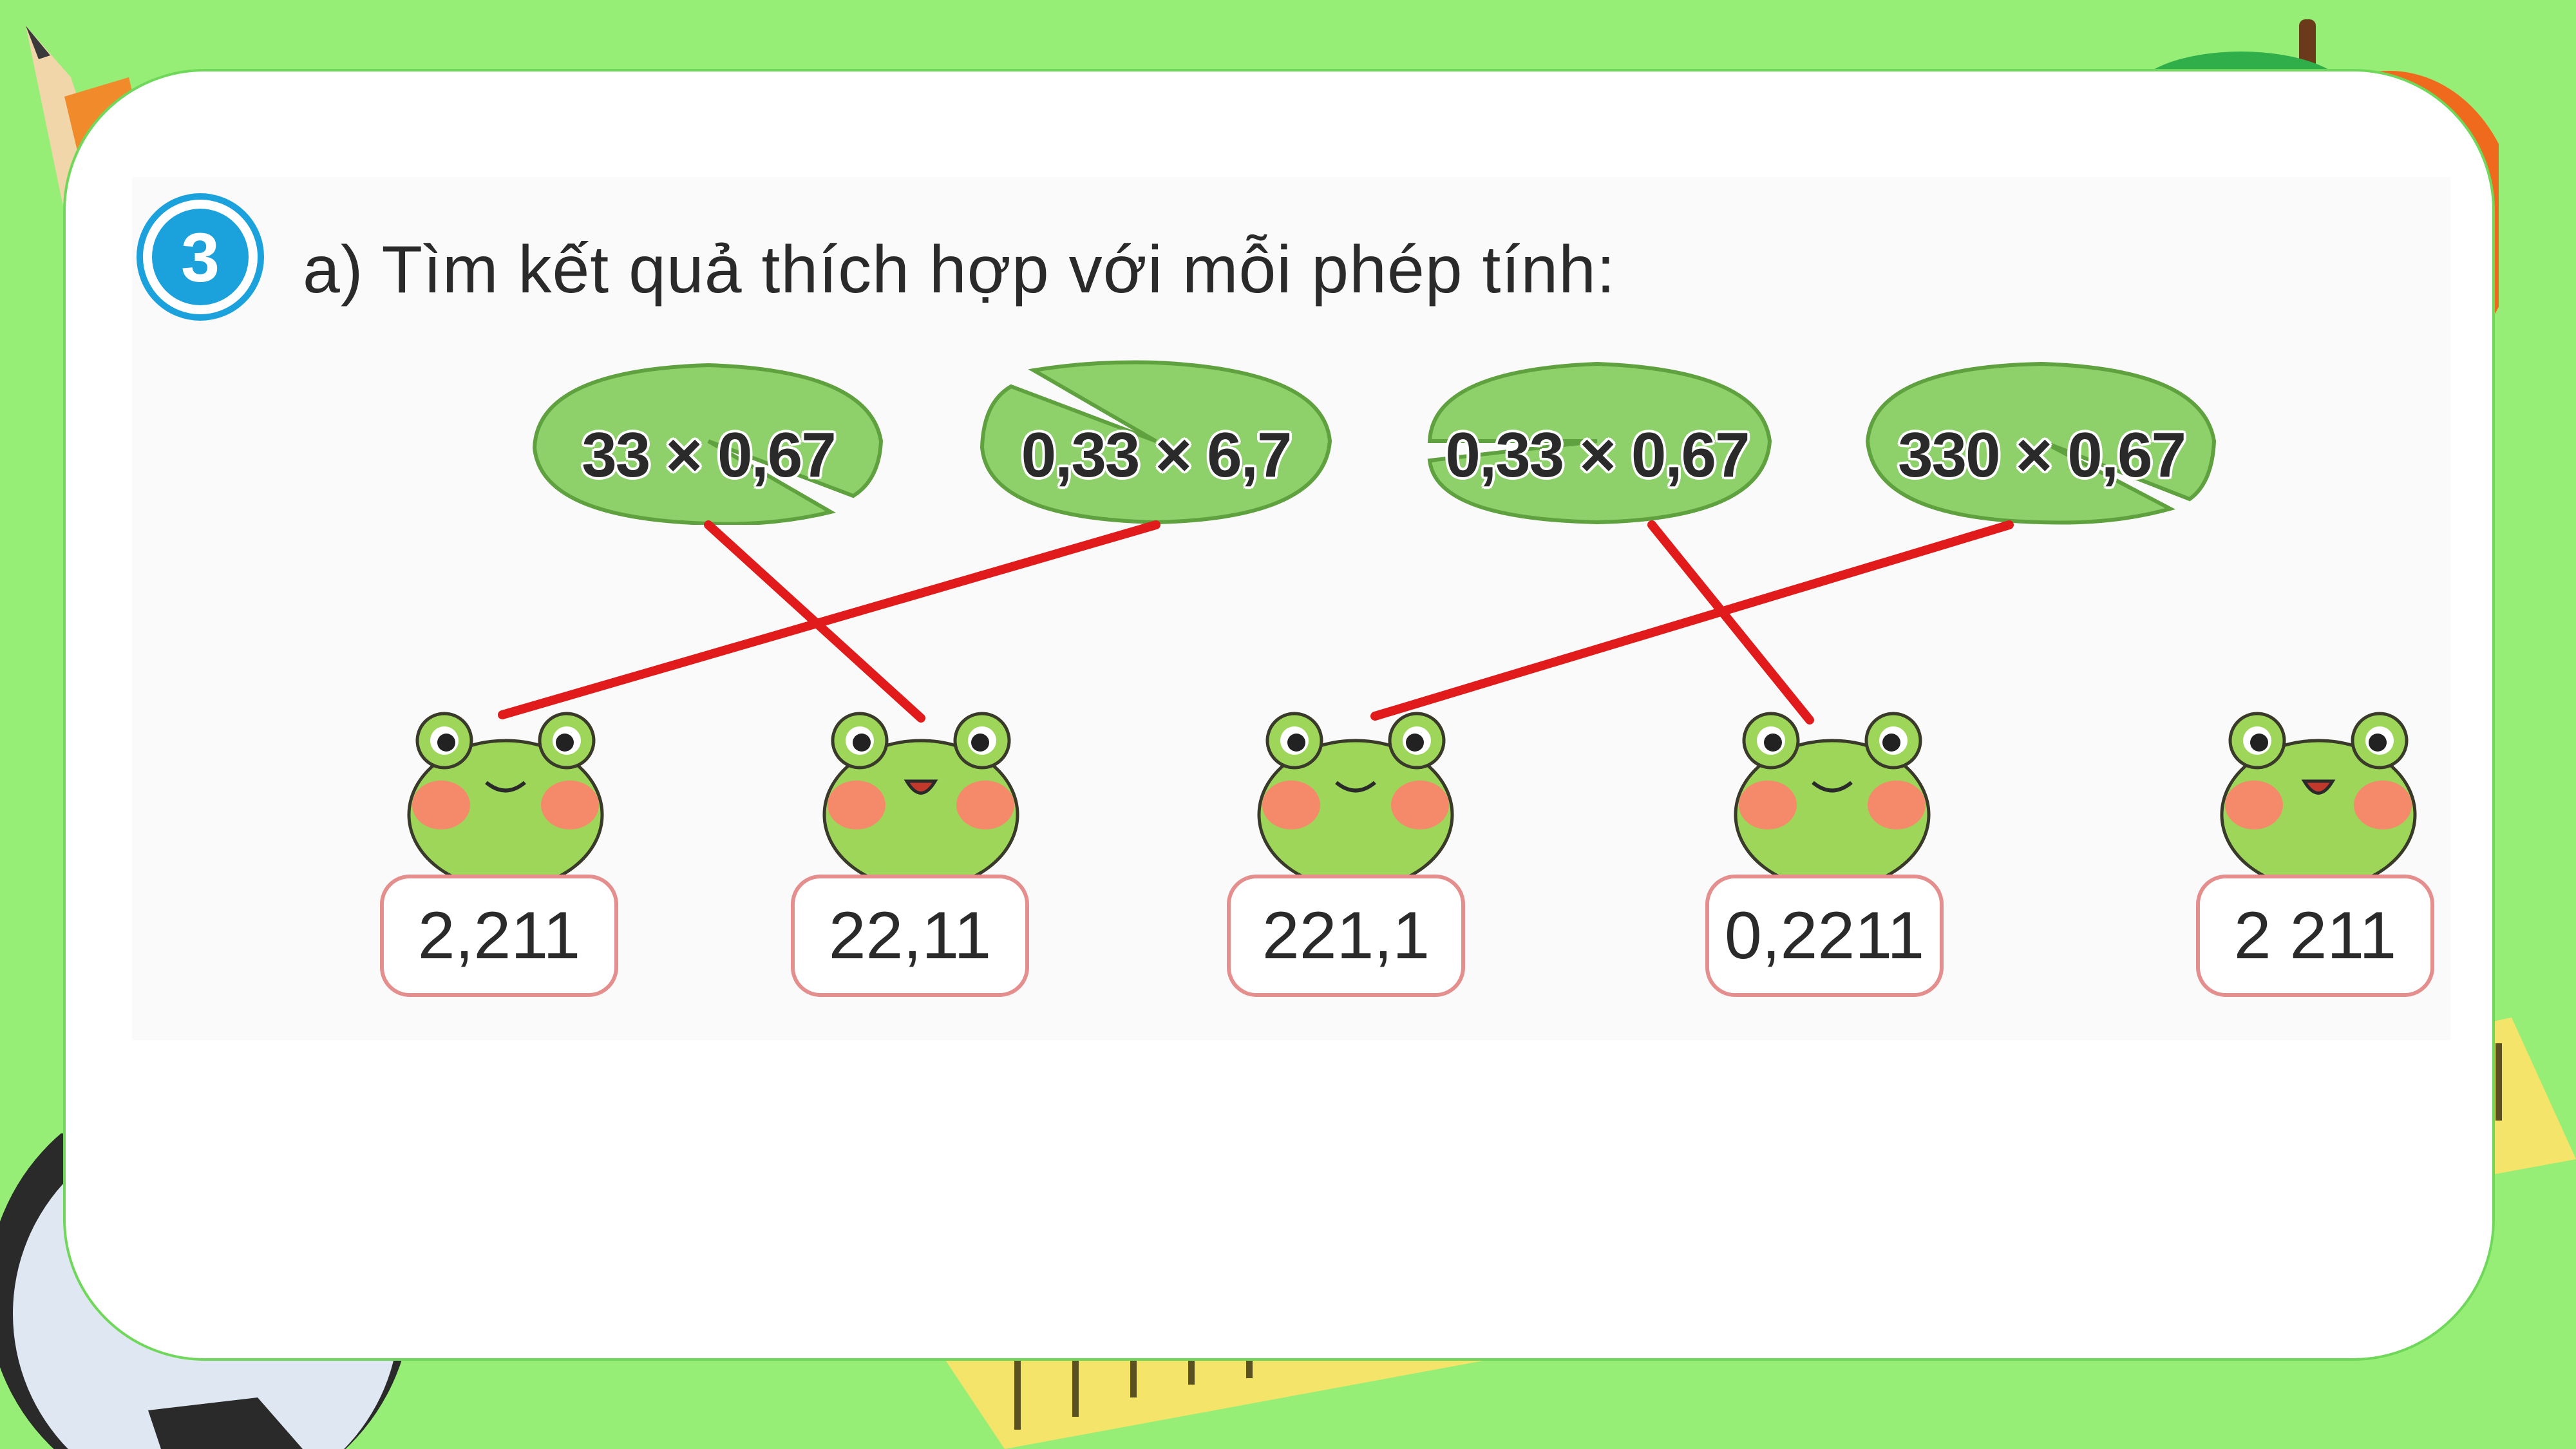  What do you see at coordinates (1256, 622) in the screenshot?
I see `matching-lines` at bounding box center [1256, 622].